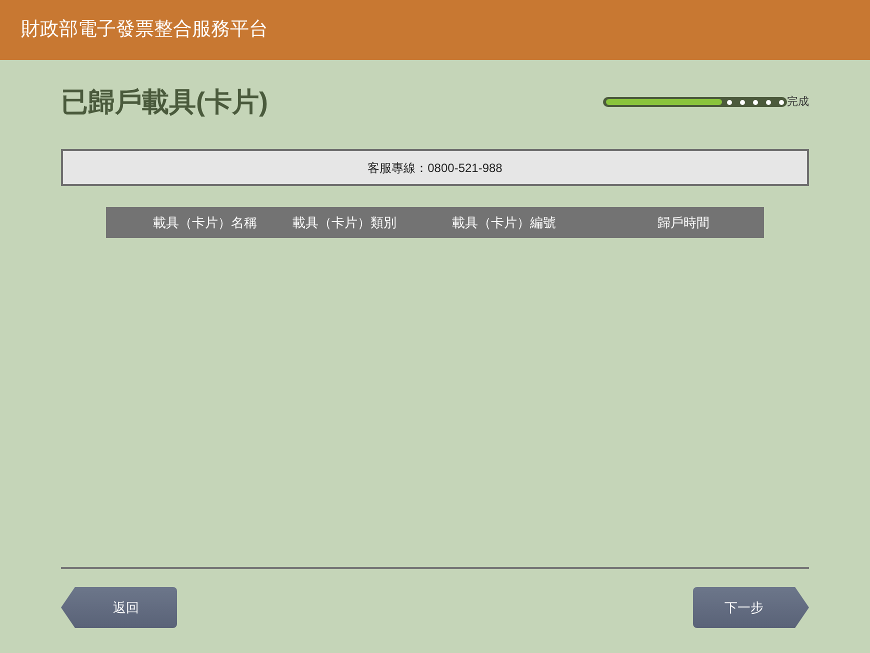 This screenshot has width=870, height=653. I want to click on site-title: 財政部電子發票整合服務平台, so click(144, 30).